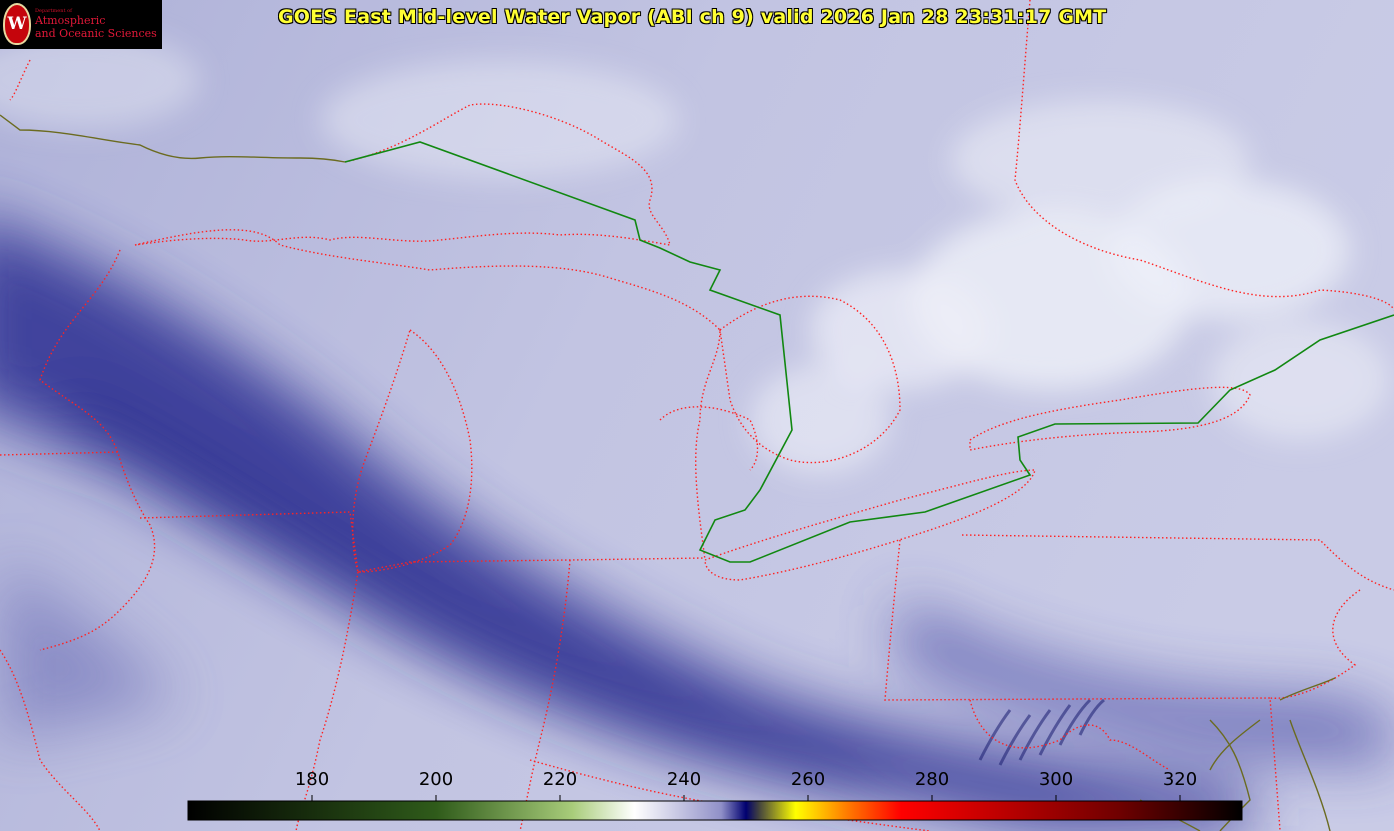  I want to click on colorbar-tick-label: 280, so click(932, 779).